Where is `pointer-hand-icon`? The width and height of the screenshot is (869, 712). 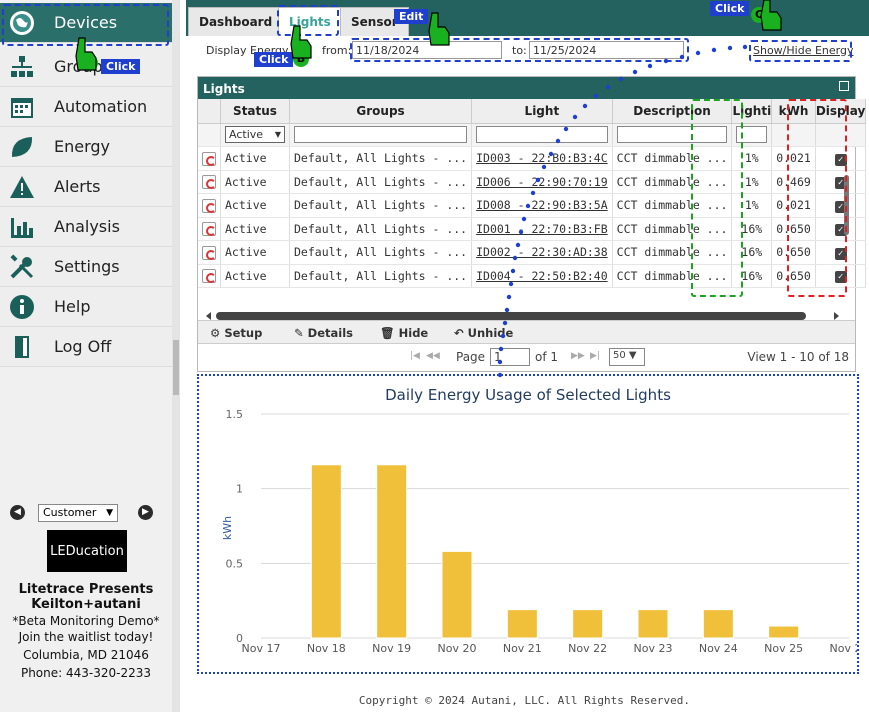 pointer-hand-icon is located at coordinates (428, 35).